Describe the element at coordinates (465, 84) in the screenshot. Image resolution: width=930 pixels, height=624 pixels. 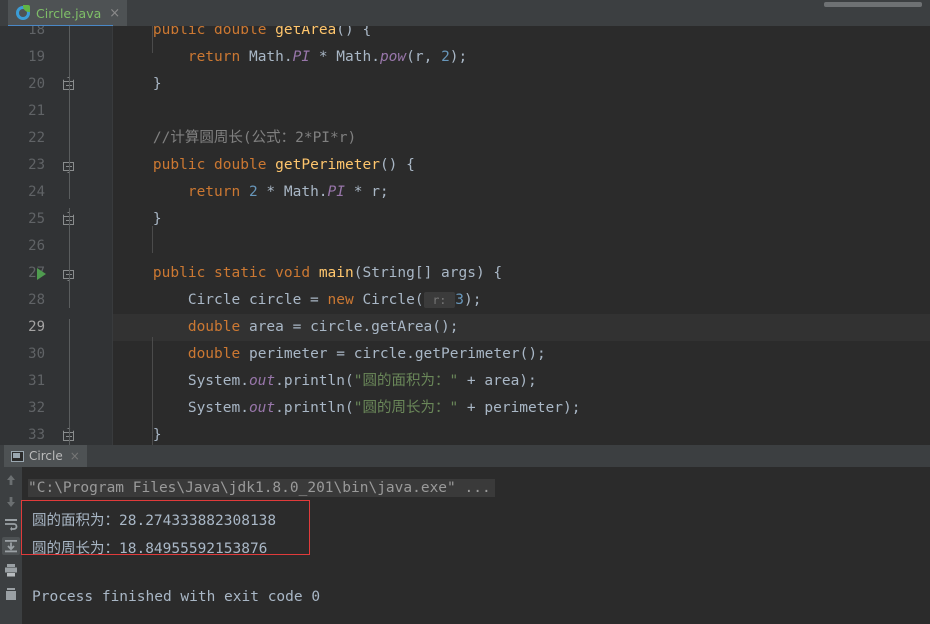
I see `code-line: 20 }` at that location.